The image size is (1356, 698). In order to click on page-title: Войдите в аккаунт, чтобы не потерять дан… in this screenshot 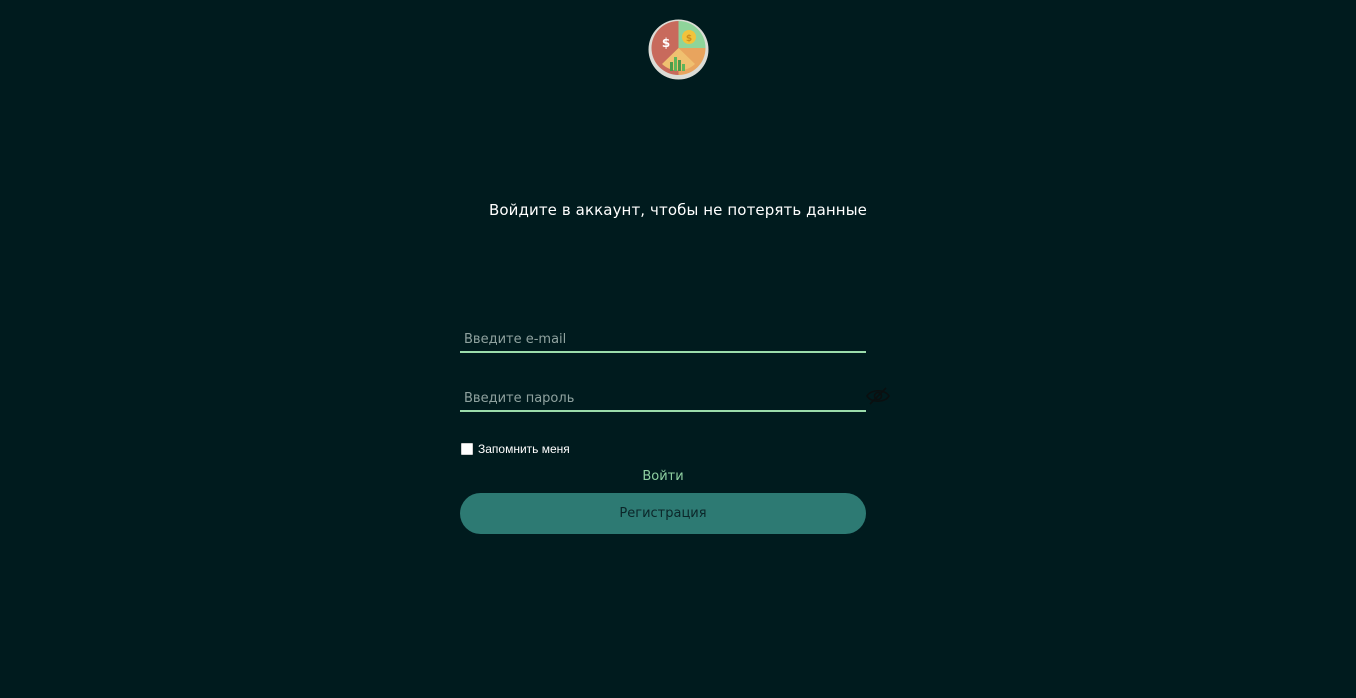, I will do `click(678, 210)`.